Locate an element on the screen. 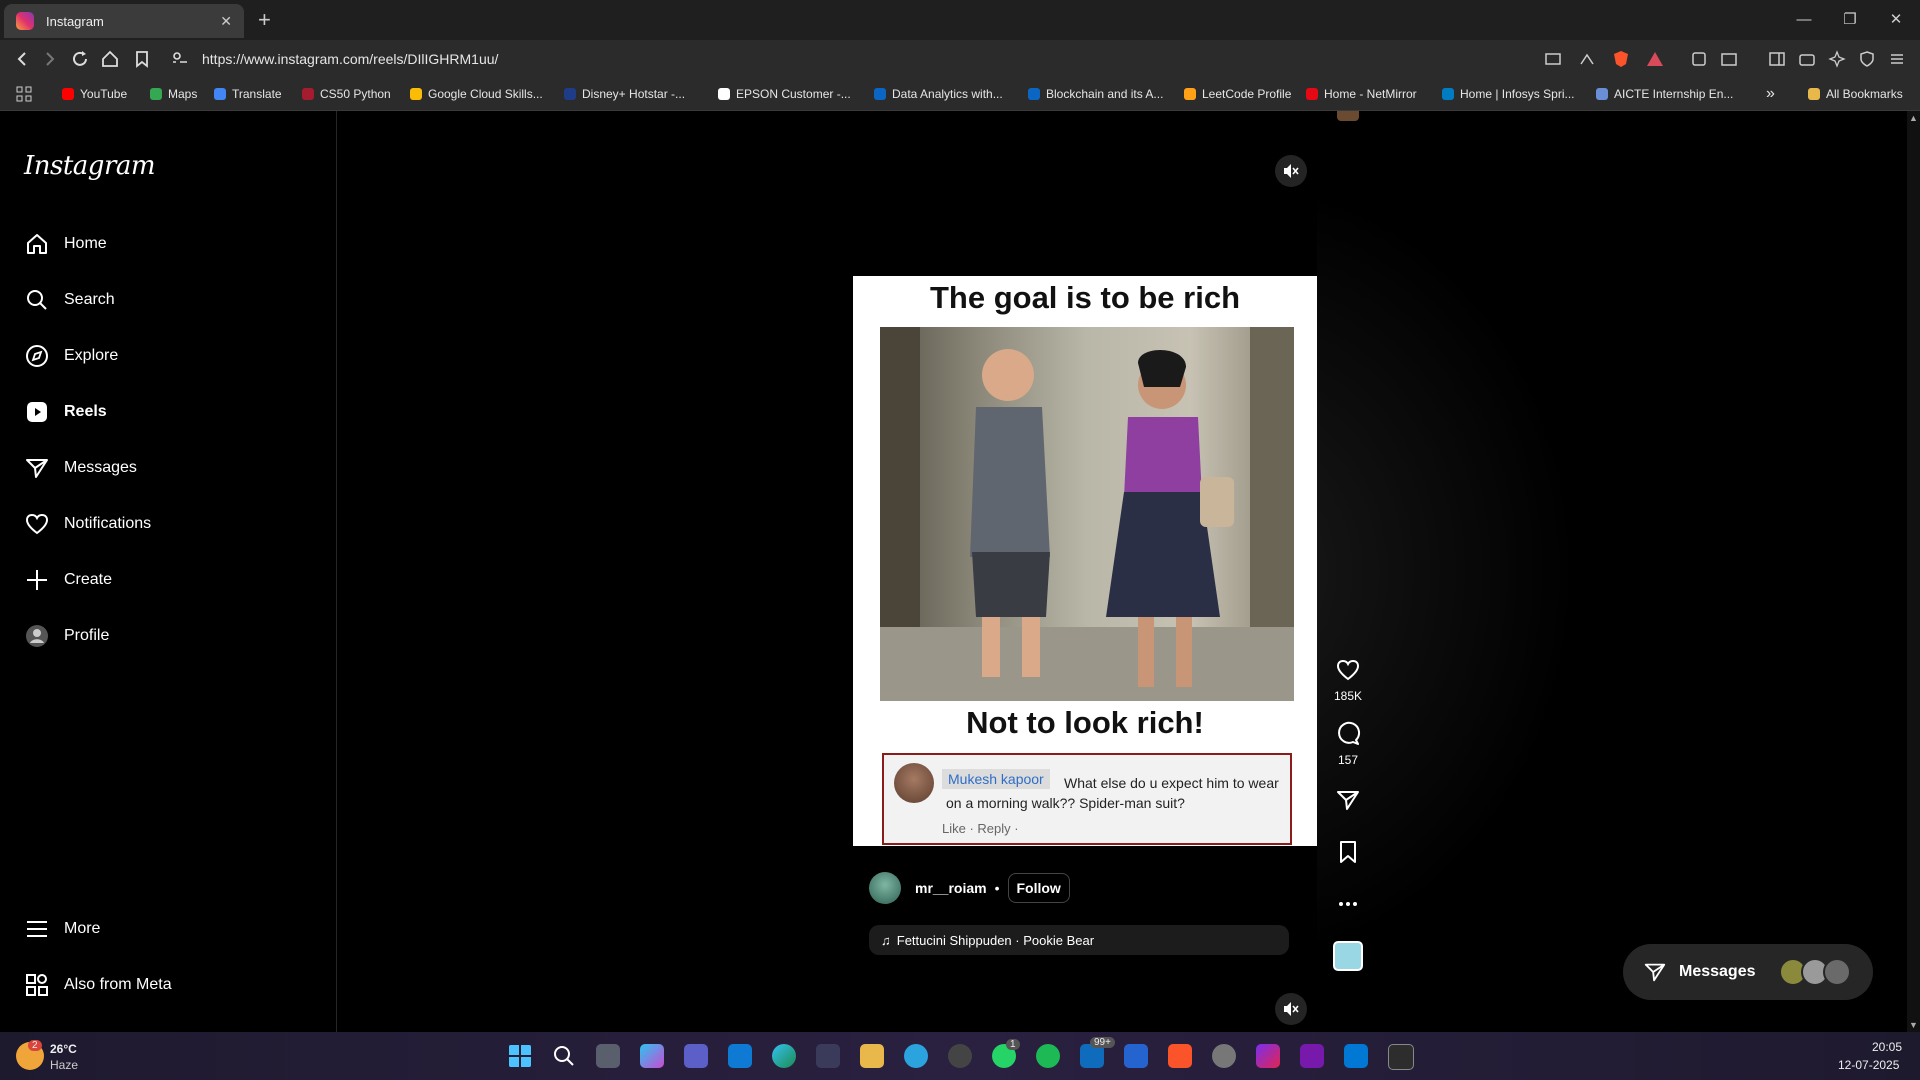 This screenshot has height=1080, width=1920. clock-app-icon is located at coordinates (1224, 1056).